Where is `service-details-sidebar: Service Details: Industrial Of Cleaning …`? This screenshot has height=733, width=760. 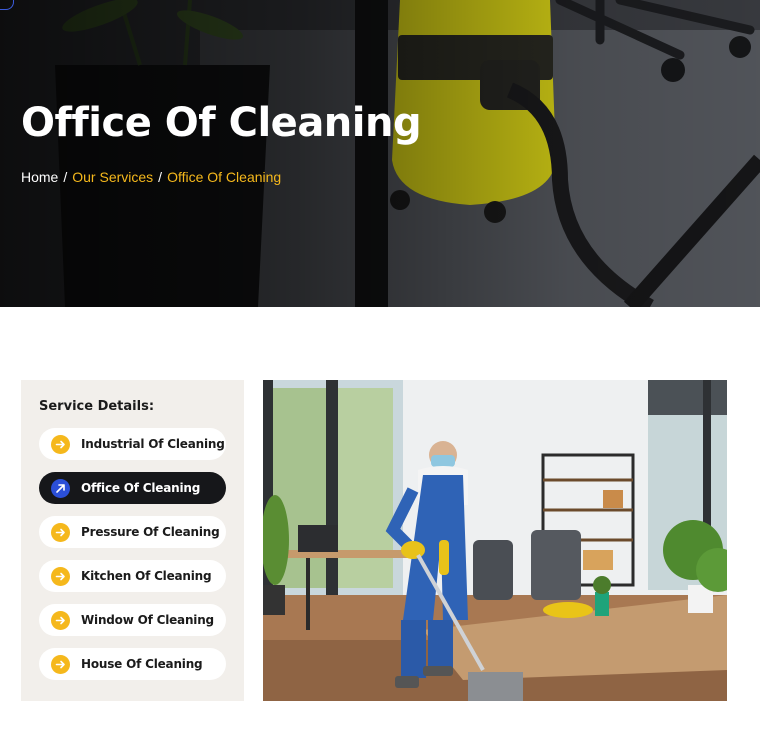 service-details-sidebar: Service Details: Industrial Of Cleaning … is located at coordinates (132, 540).